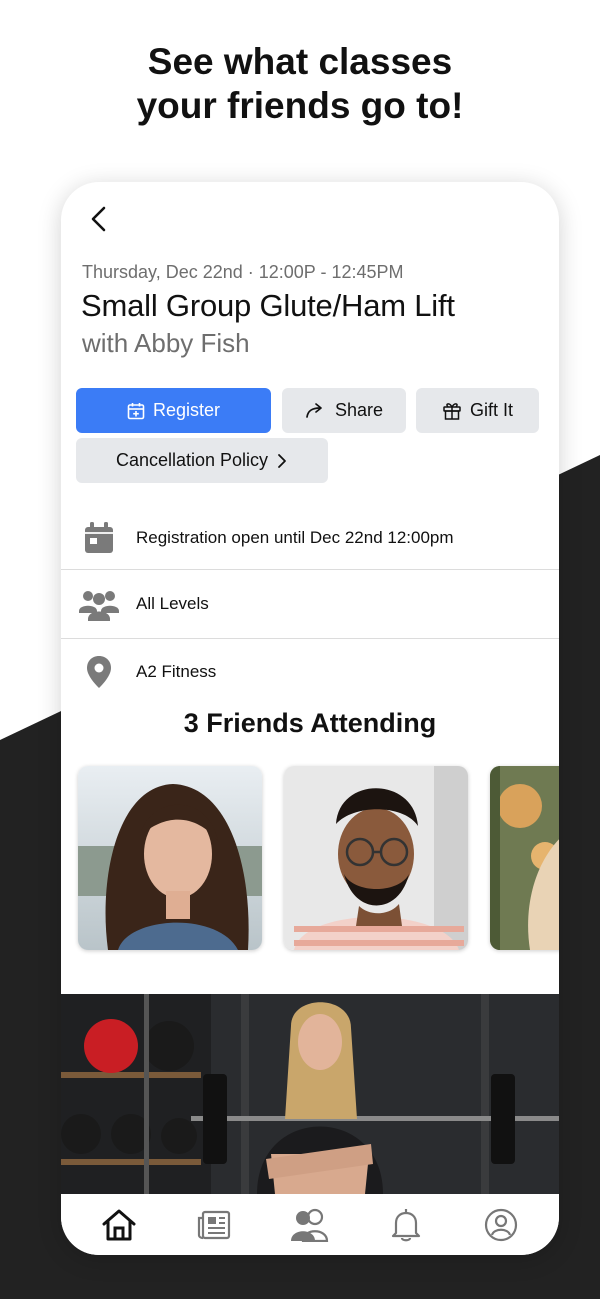 This screenshot has height=1299, width=600. I want to click on share-button: Share, so click(344, 410).